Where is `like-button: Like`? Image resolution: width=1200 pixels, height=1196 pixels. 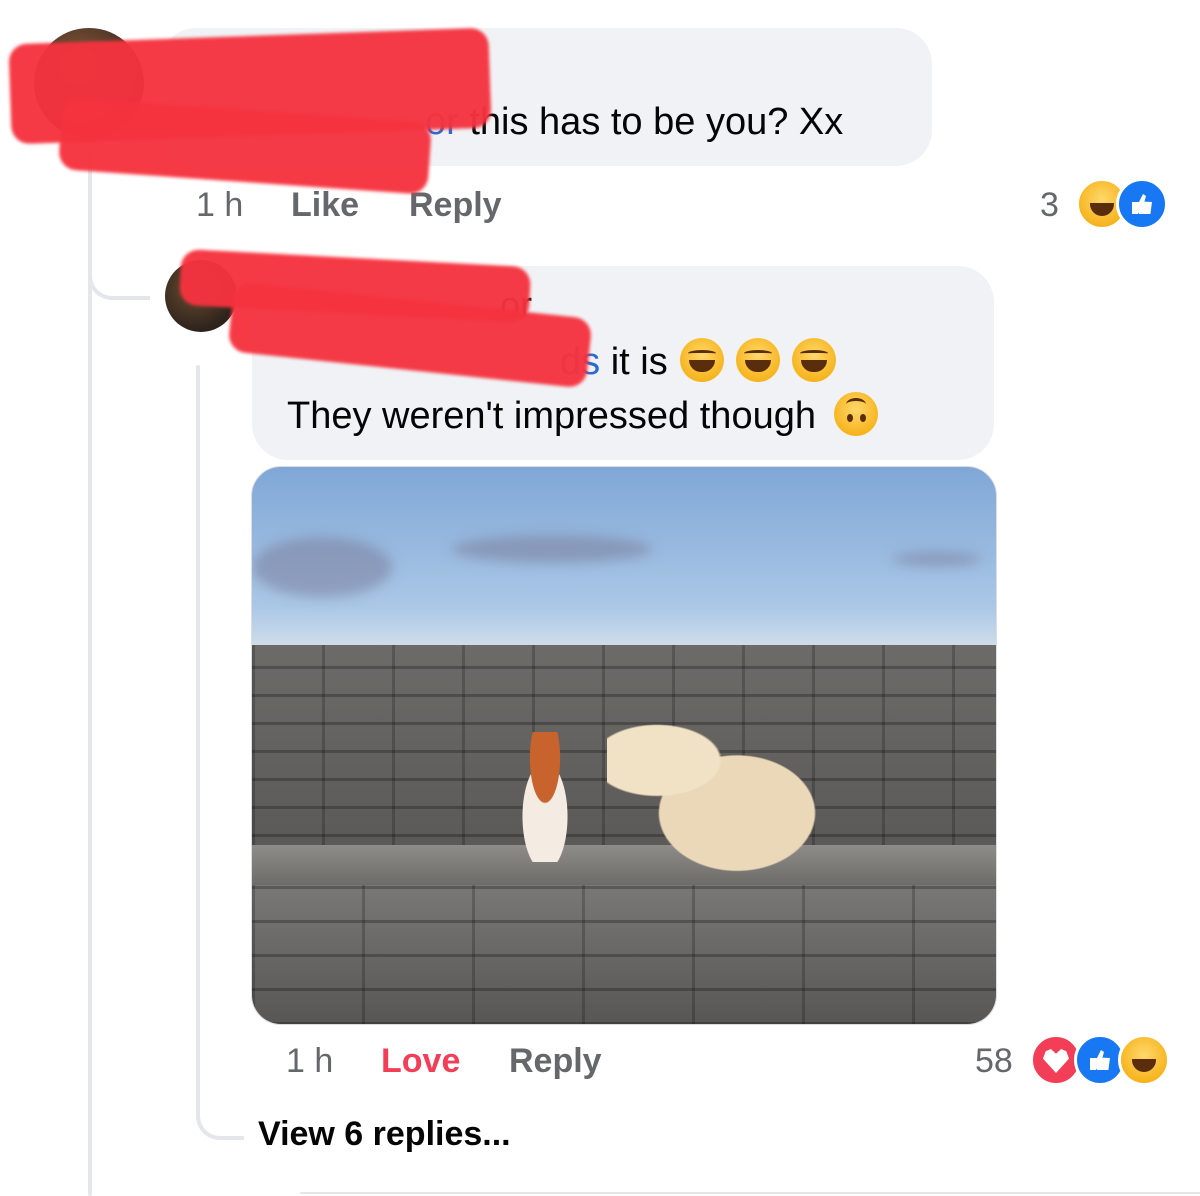
like-button: Like is located at coordinates (325, 205).